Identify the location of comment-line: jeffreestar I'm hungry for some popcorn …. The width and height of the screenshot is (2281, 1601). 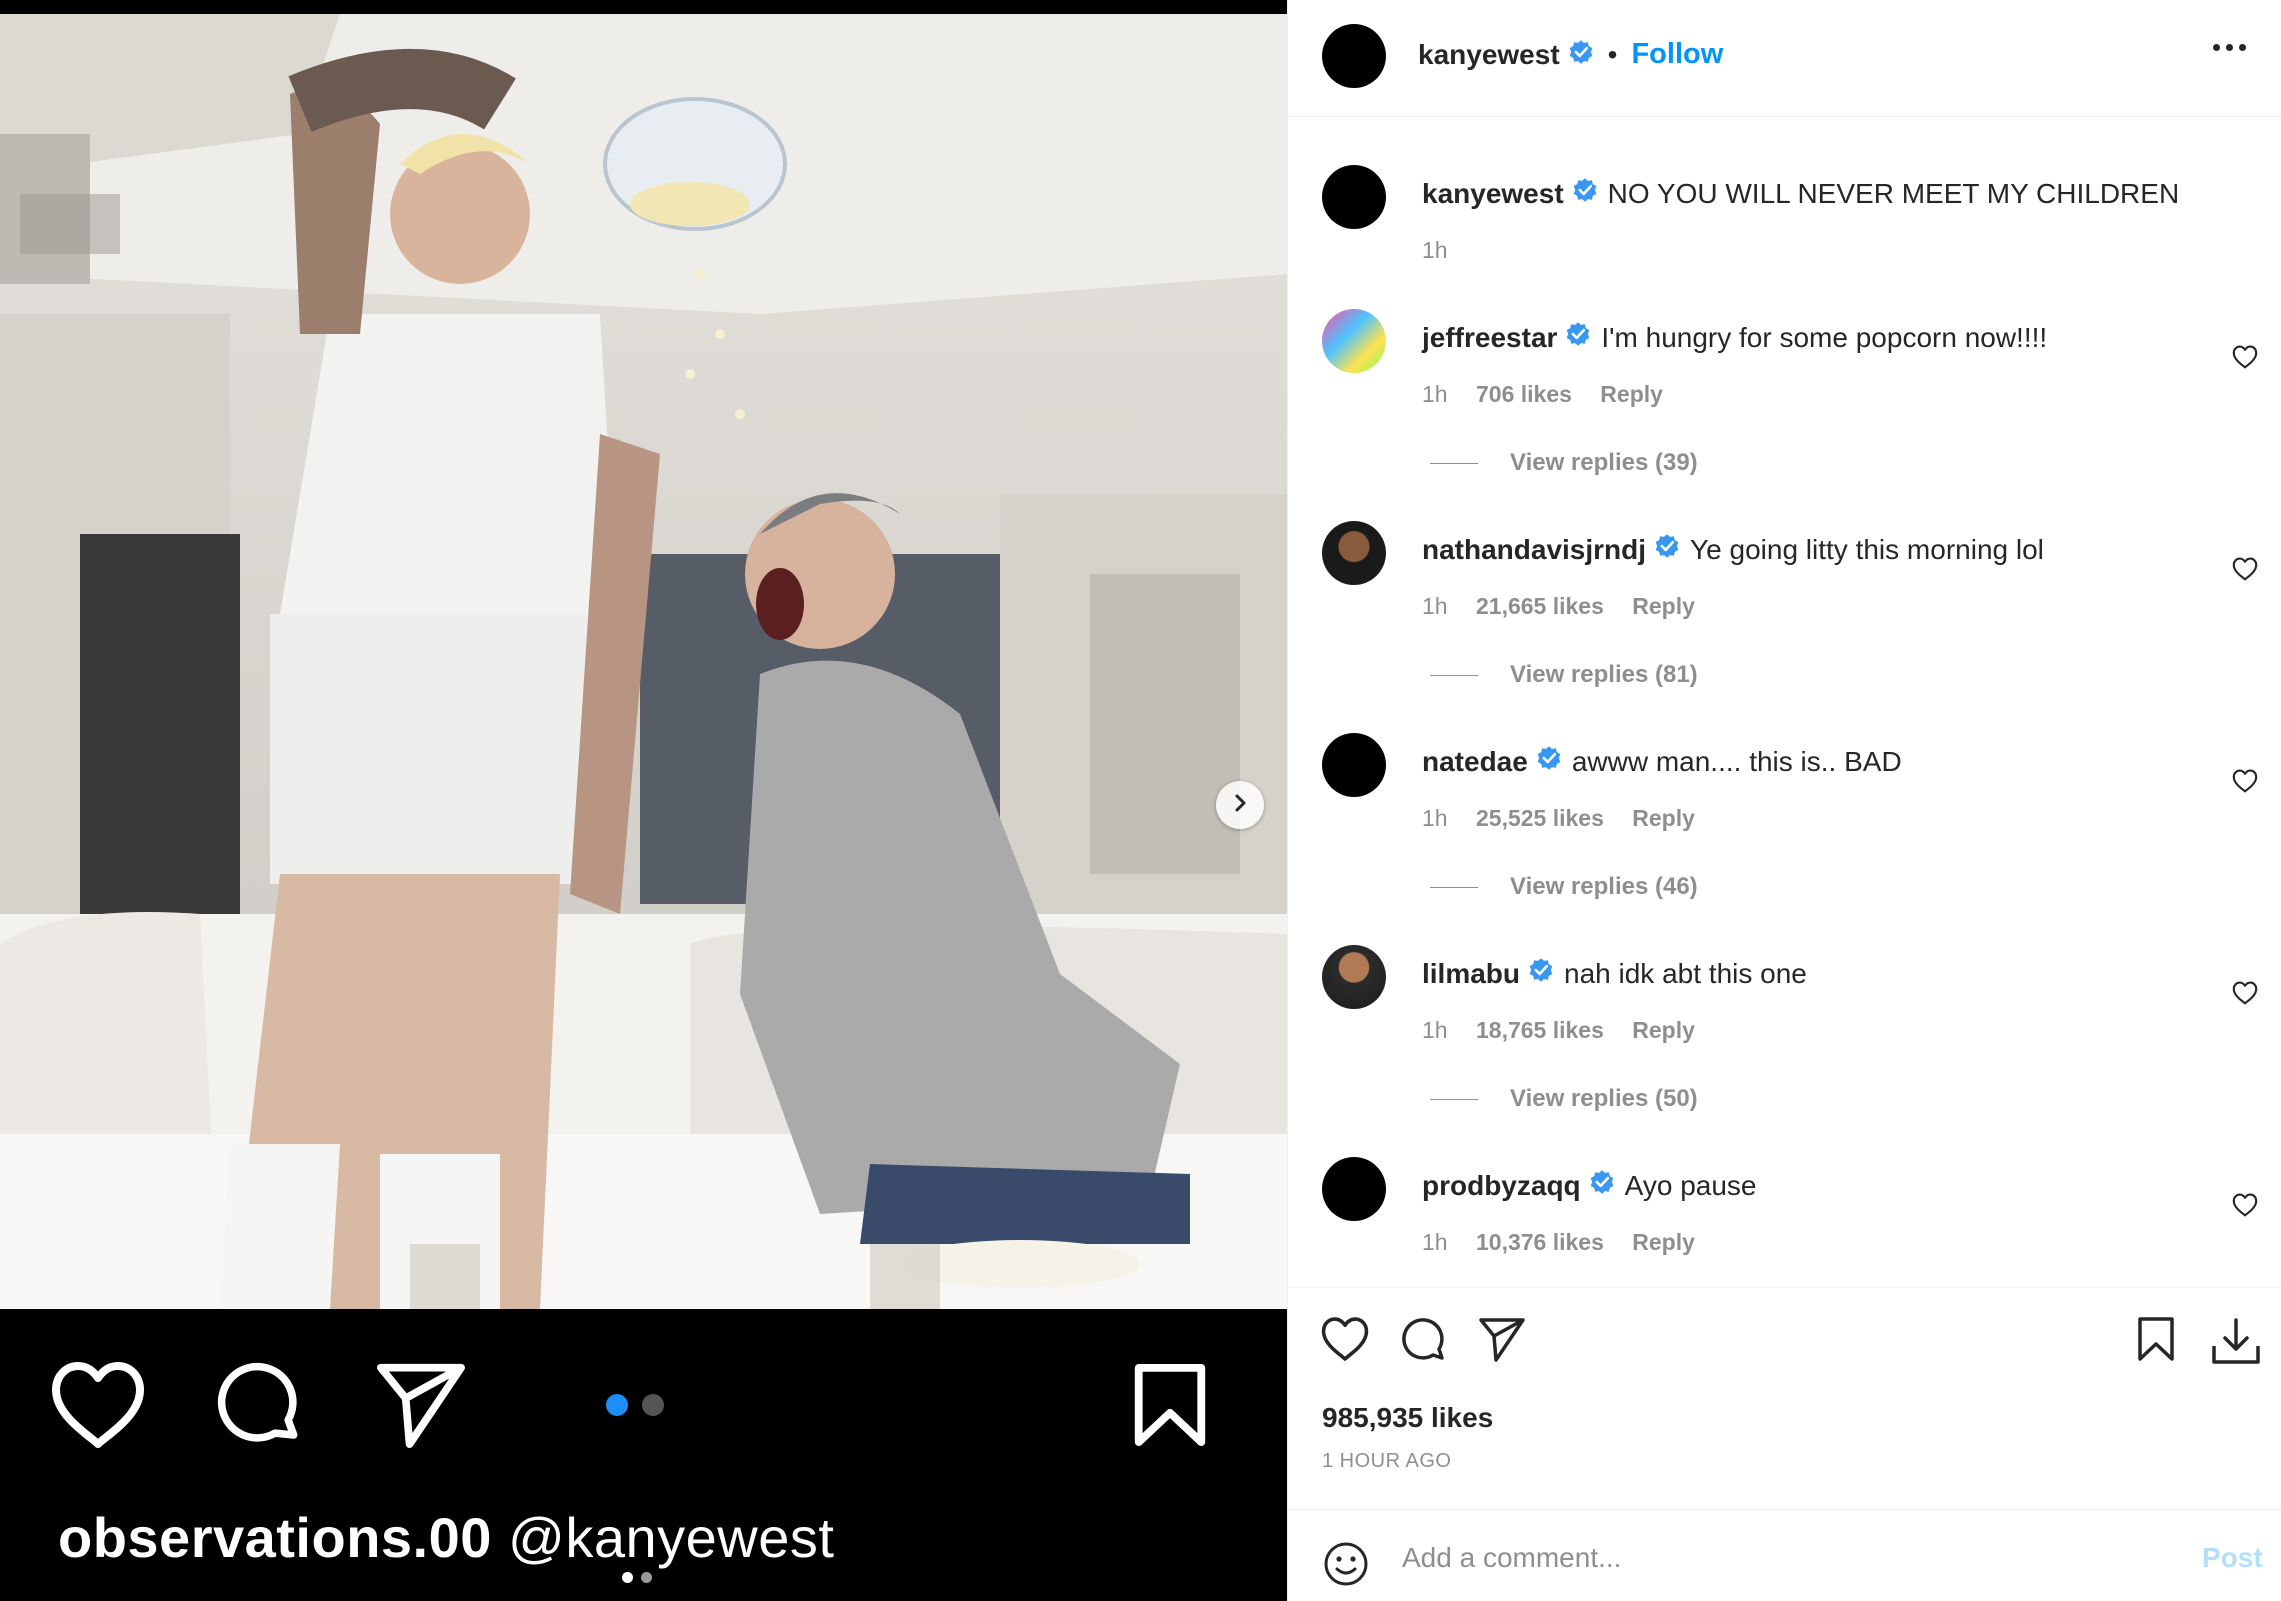
(1734, 337).